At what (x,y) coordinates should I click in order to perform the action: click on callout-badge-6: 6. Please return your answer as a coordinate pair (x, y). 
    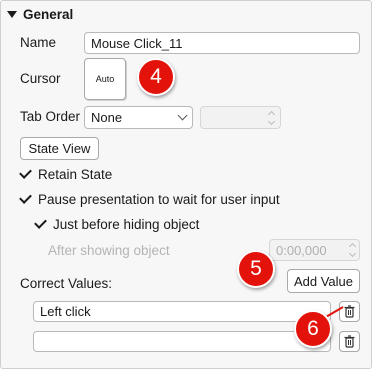
    Looking at the image, I should click on (313, 329).